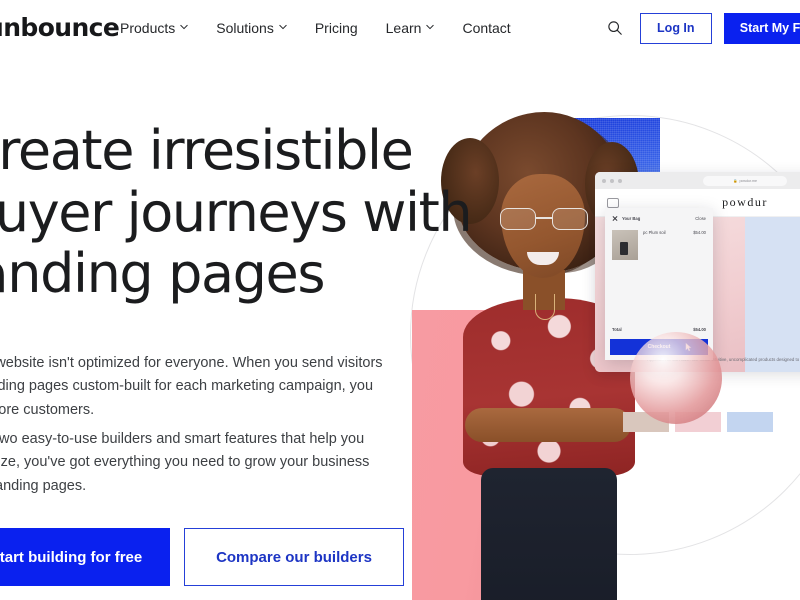 This screenshot has height=600, width=800. What do you see at coordinates (745, 202) in the screenshot?
I see `mockup-brand-name: powdur` at bounding box center [745, 202].